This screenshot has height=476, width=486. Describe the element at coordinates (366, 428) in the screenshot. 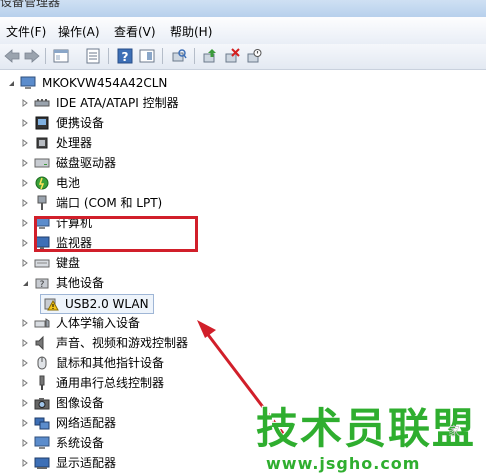

I see `watermark-logo-text: 技术员联盟` at that location.